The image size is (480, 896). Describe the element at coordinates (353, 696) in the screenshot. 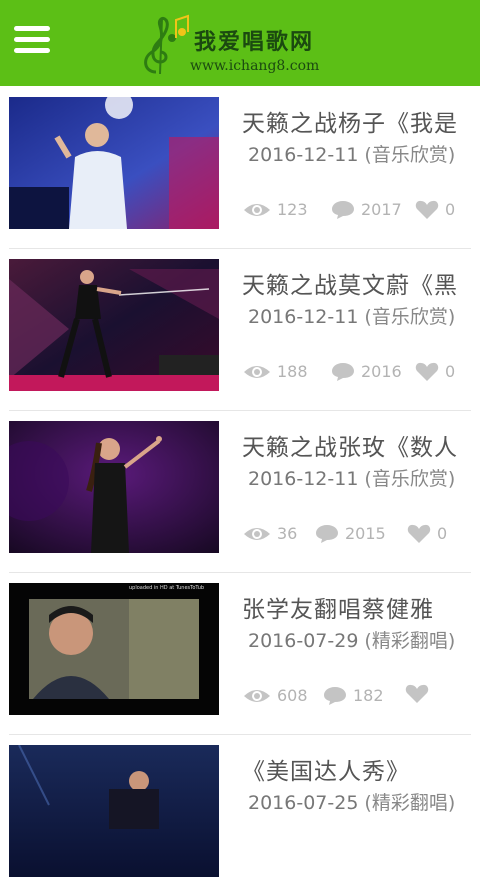

I see `comment-count: 182` at that location.